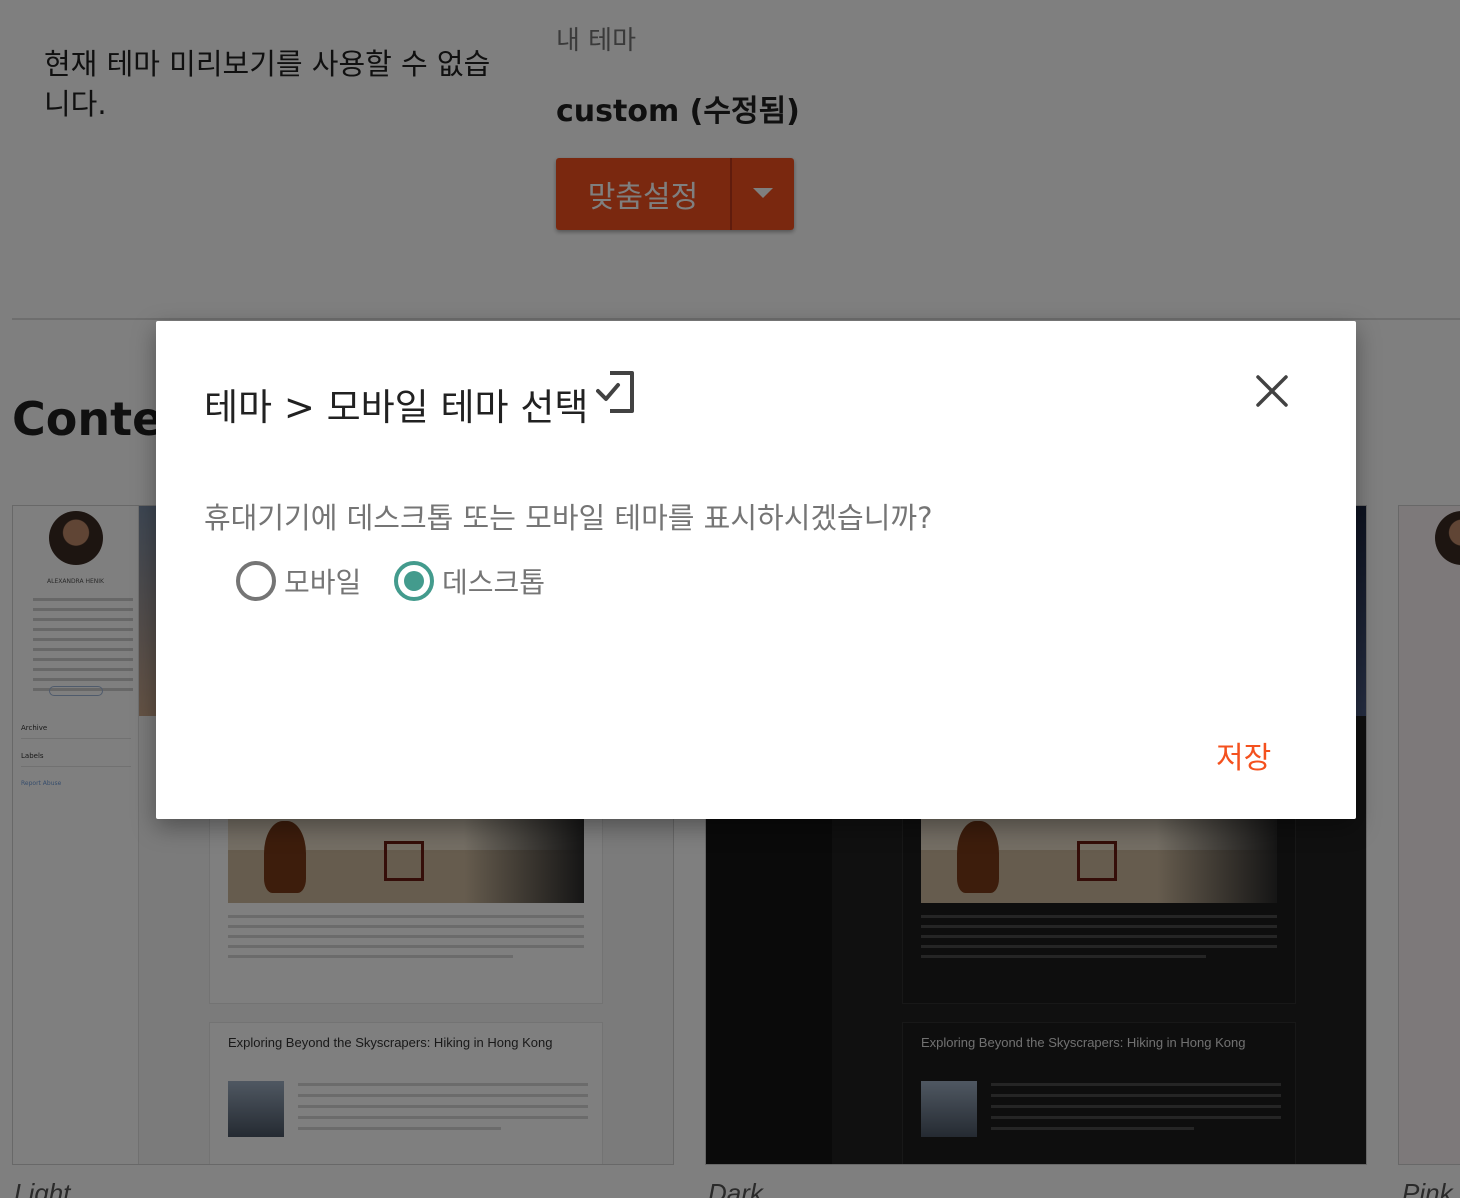  What do you see at coordinates (1272, 391) in the screenshot?
I see `close-icon` at bounding box center [1272, 391].